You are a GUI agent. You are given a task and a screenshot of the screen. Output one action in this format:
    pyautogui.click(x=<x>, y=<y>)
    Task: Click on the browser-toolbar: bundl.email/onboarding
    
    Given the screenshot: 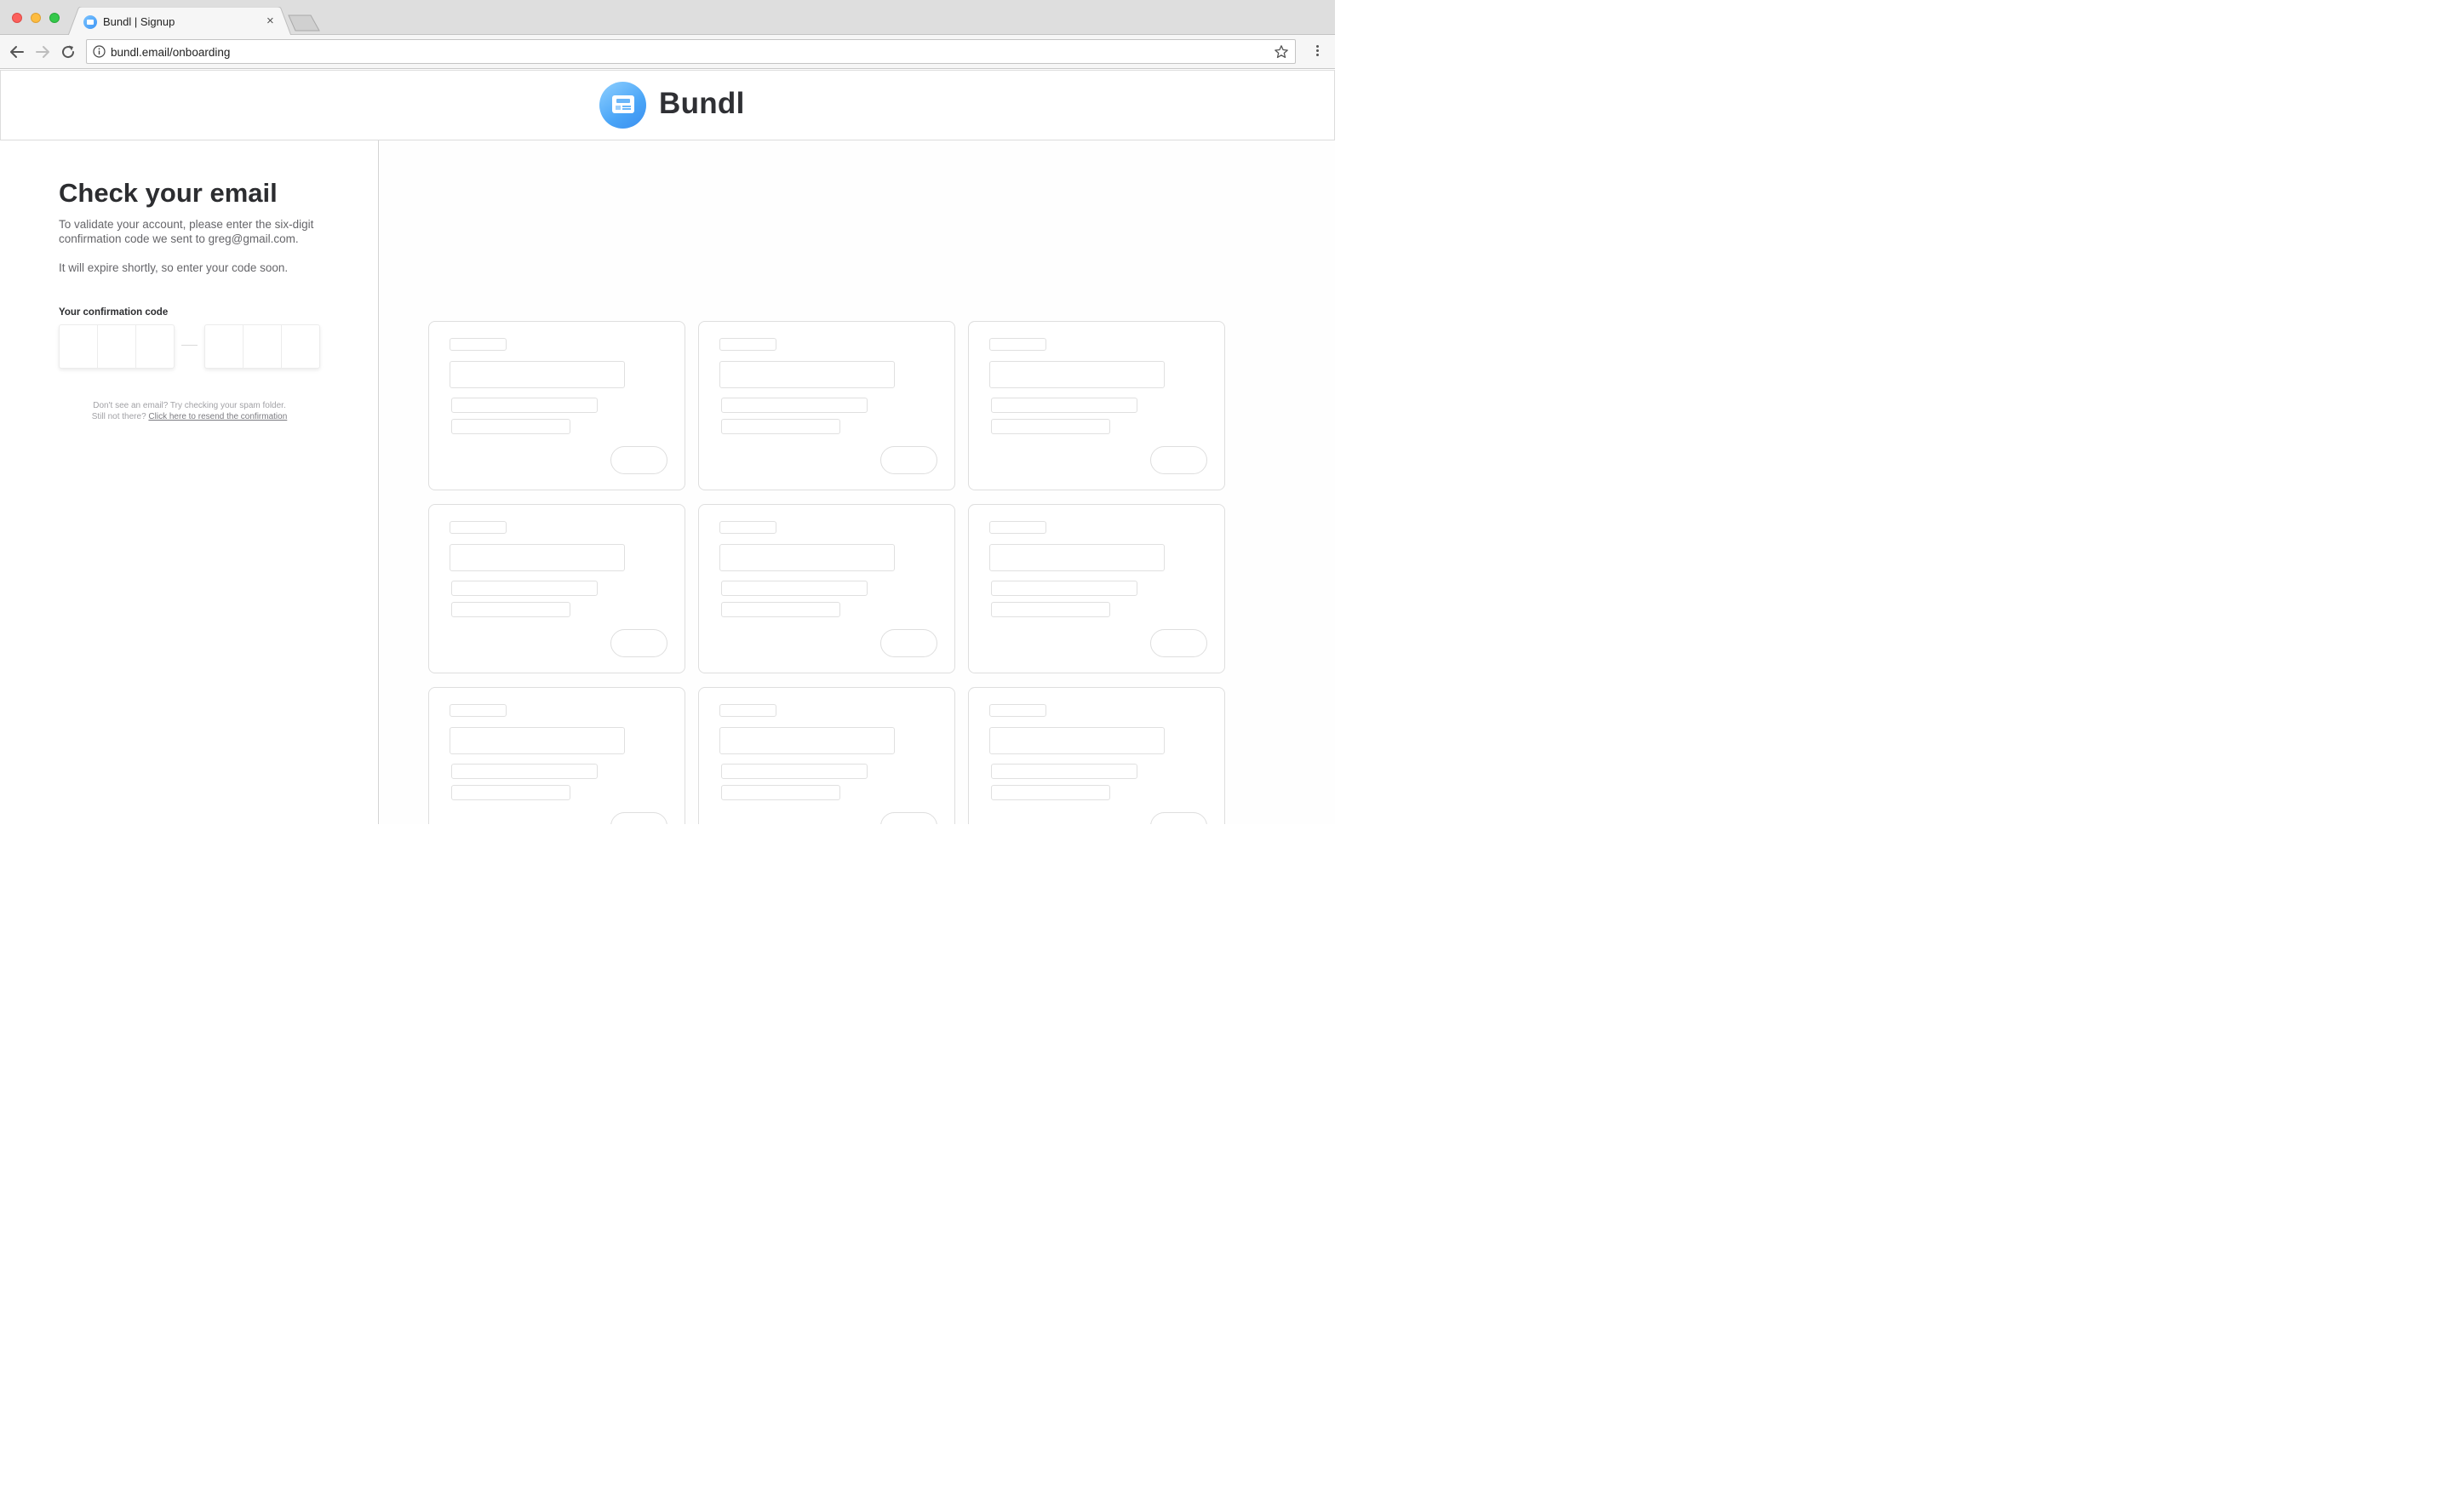 What is the action you would take?
    pyautogui.click(x=667, y=52)
    